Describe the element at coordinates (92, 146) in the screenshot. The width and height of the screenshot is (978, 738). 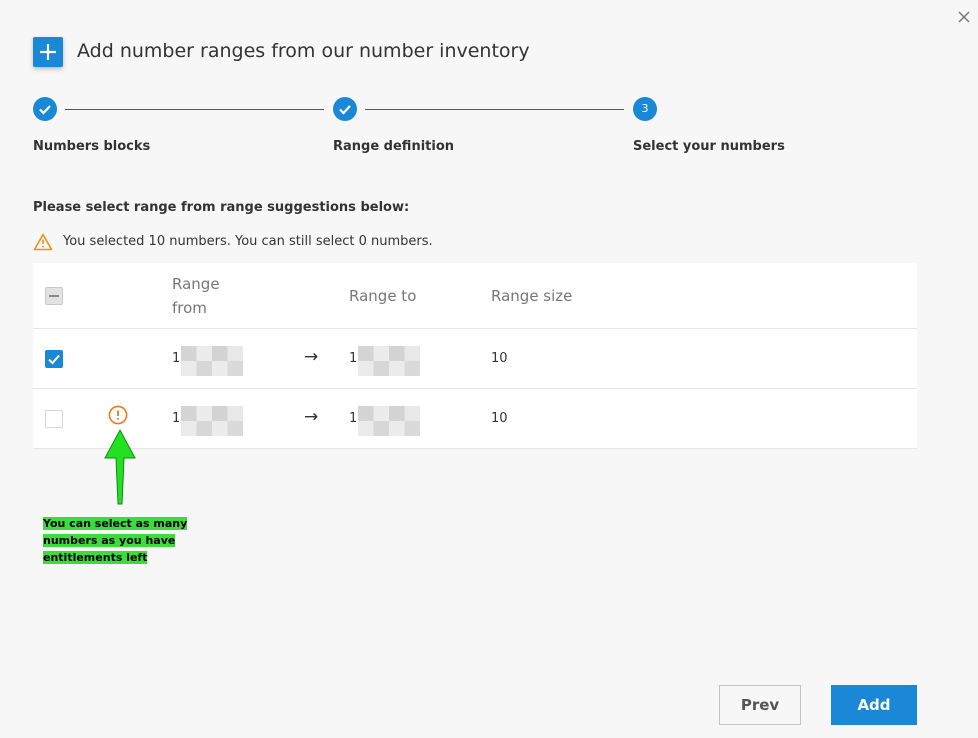
I see `step-1-label: Numbers blocks` at that location.